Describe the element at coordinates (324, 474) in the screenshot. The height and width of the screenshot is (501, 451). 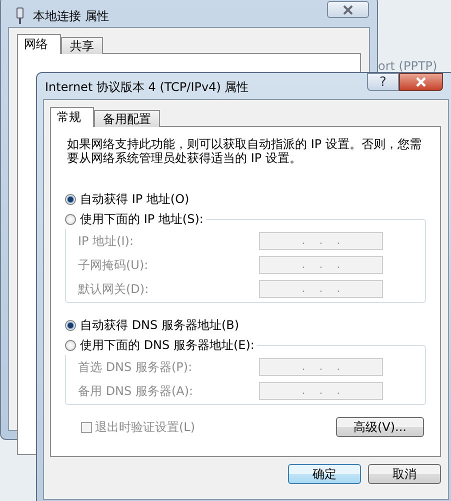
I see `dialog-button: 确定` at that location.